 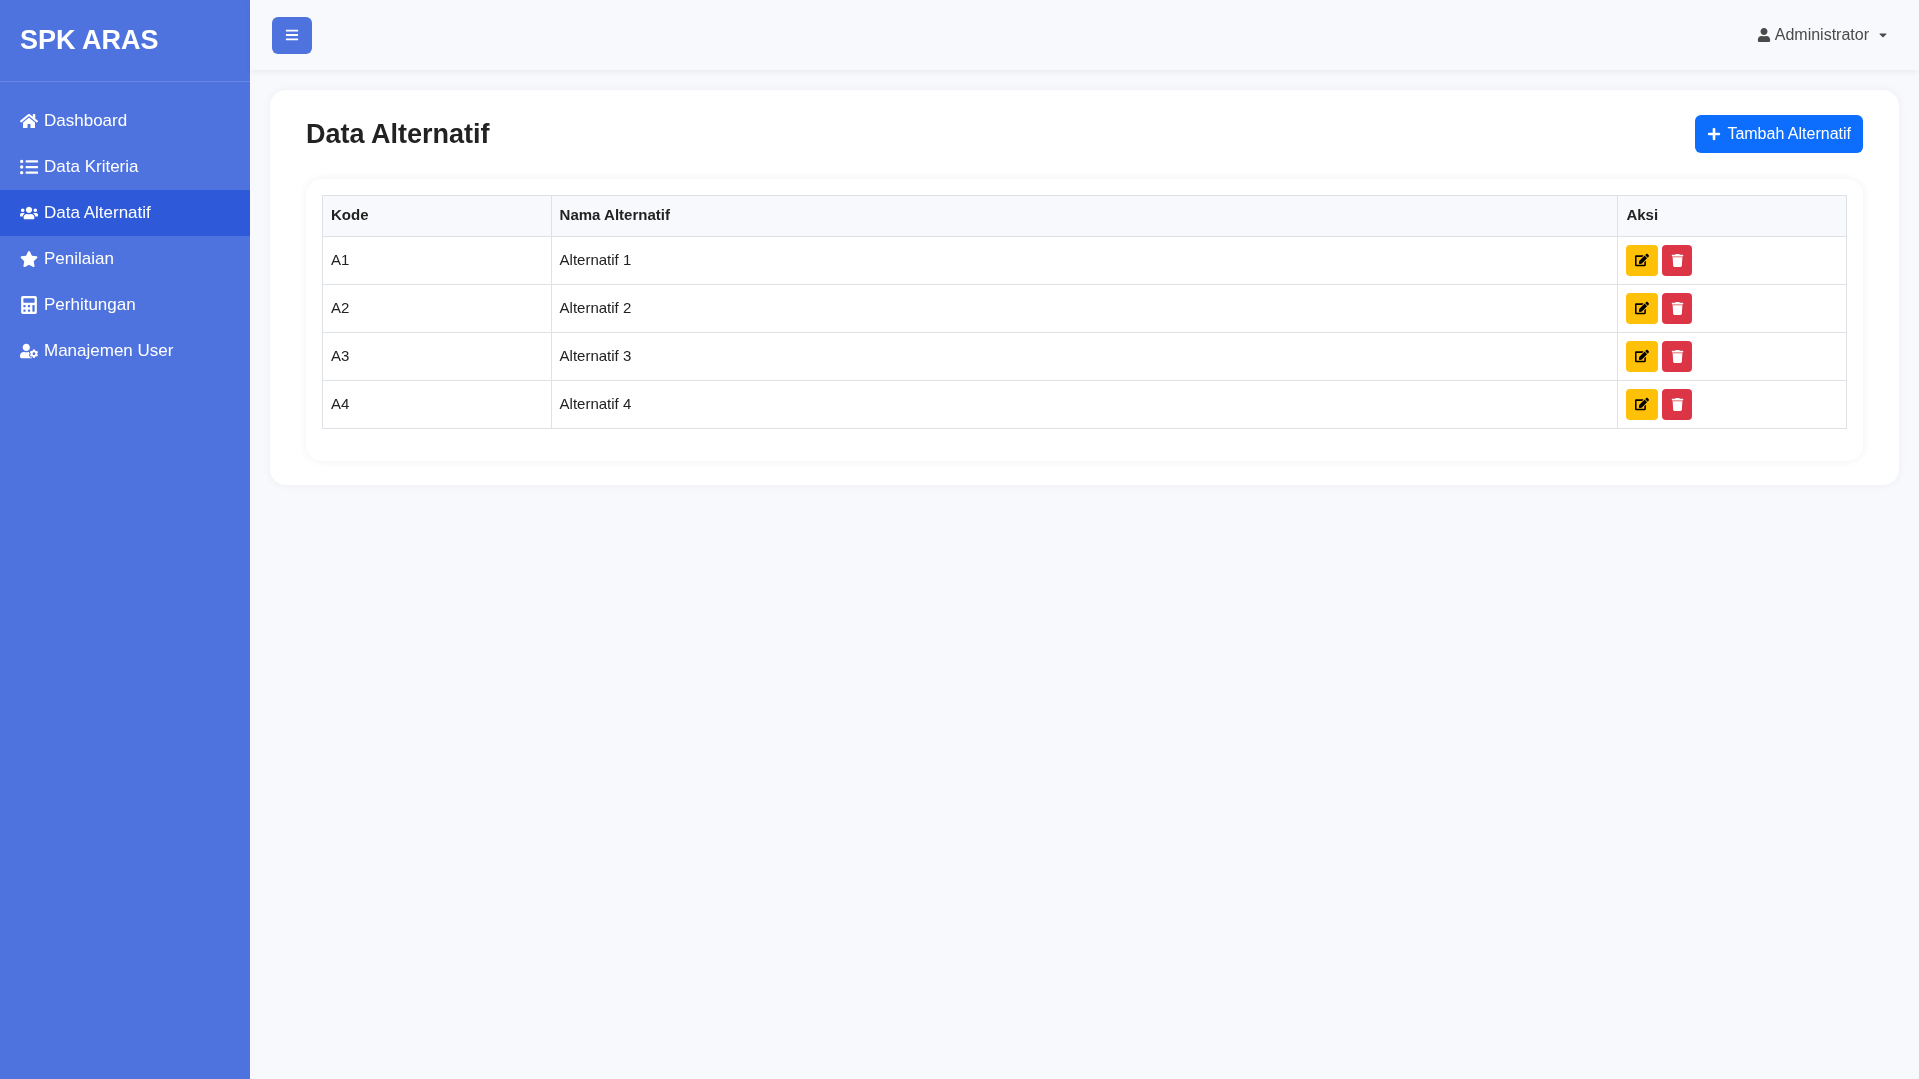 What do you see at coordinates (29, 167) in the screenshot?
I see `list-icon` at bounding box center [29, 167].